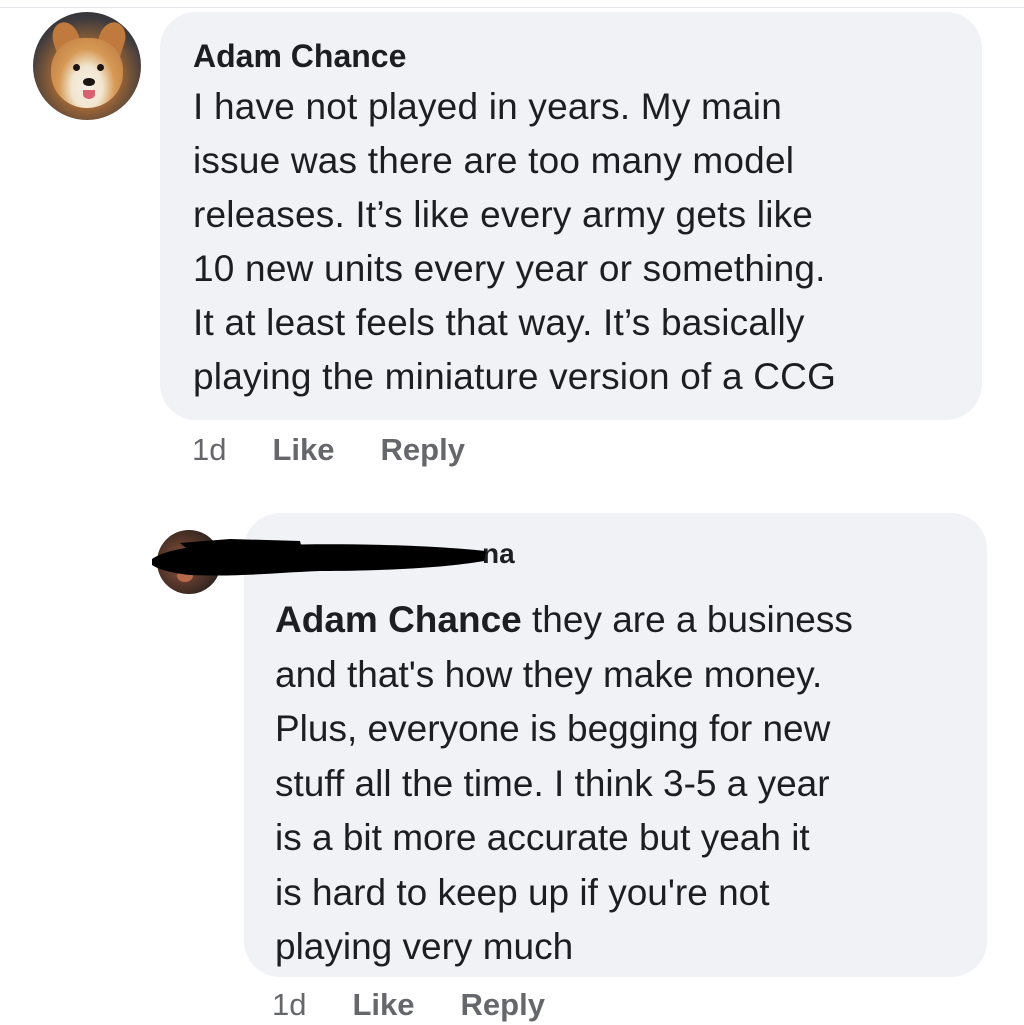 The image size is (1024, 1025). I want to click on comment-line: playing the miniature version of a CCG, so click(515, 376).